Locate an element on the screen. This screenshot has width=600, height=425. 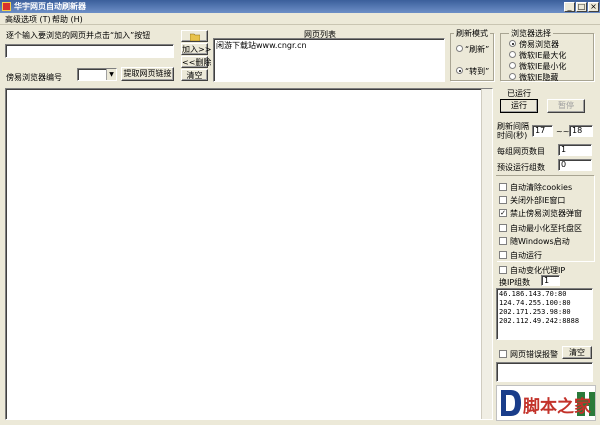
preset-groups-label: 预设运行组数 is located at coordinates (521, 167).